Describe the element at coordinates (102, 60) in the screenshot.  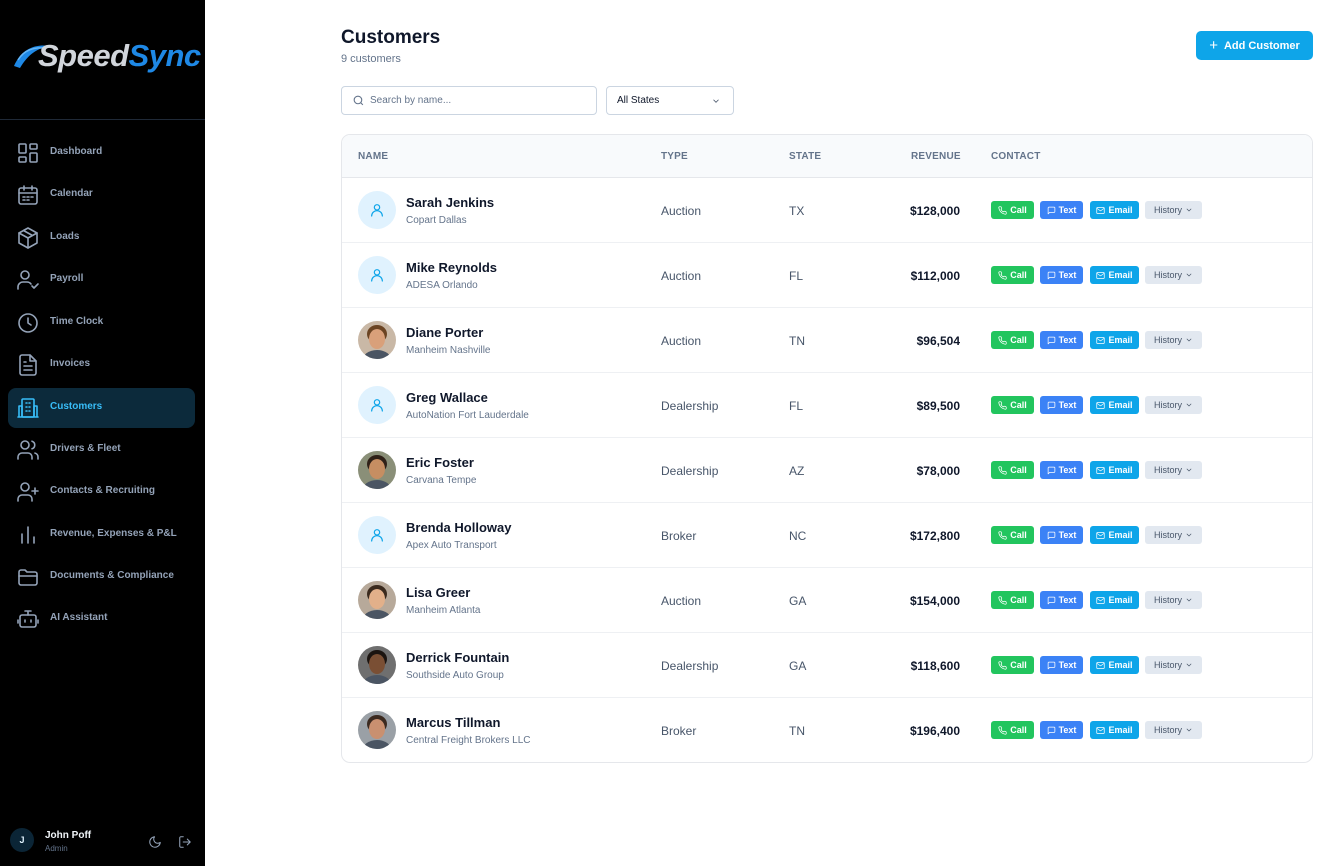
I see `brand-logo: SpeedSync` at that location.